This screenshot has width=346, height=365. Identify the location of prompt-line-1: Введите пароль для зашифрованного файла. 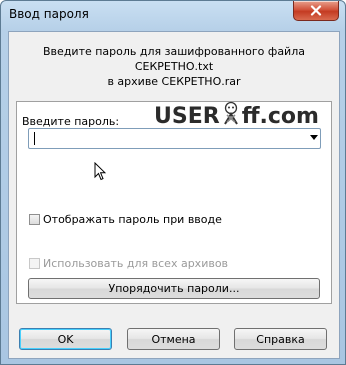
(174, 51).